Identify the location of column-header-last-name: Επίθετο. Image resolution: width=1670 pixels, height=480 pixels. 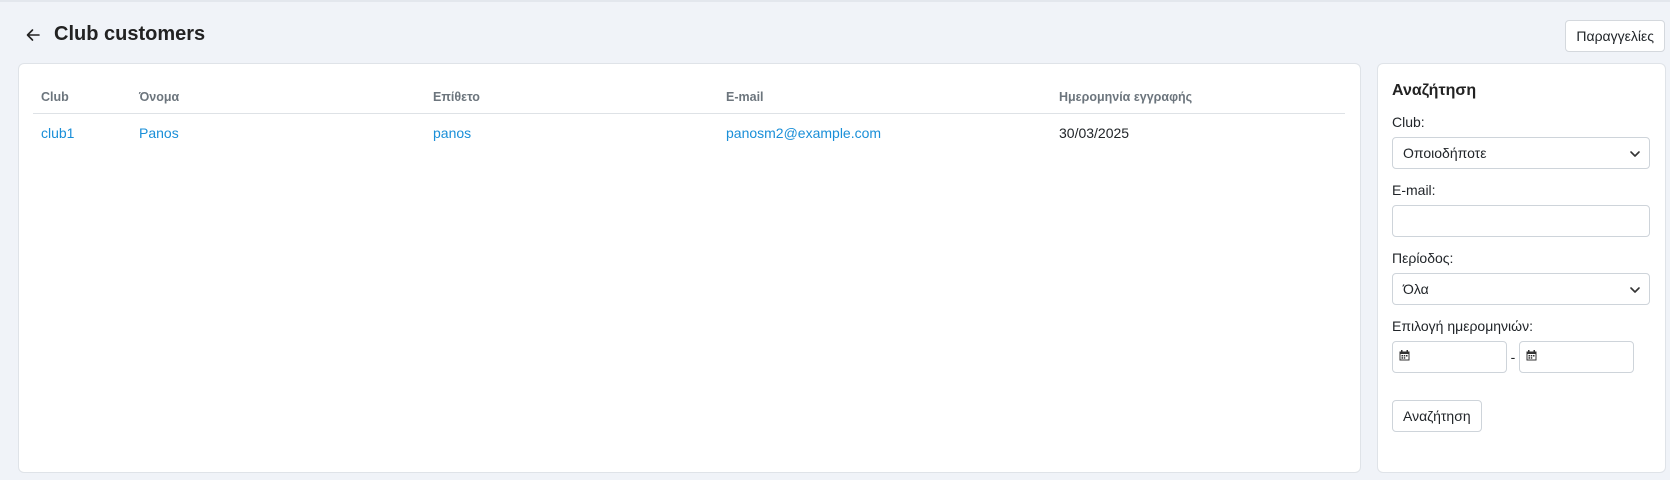
(571, 97).